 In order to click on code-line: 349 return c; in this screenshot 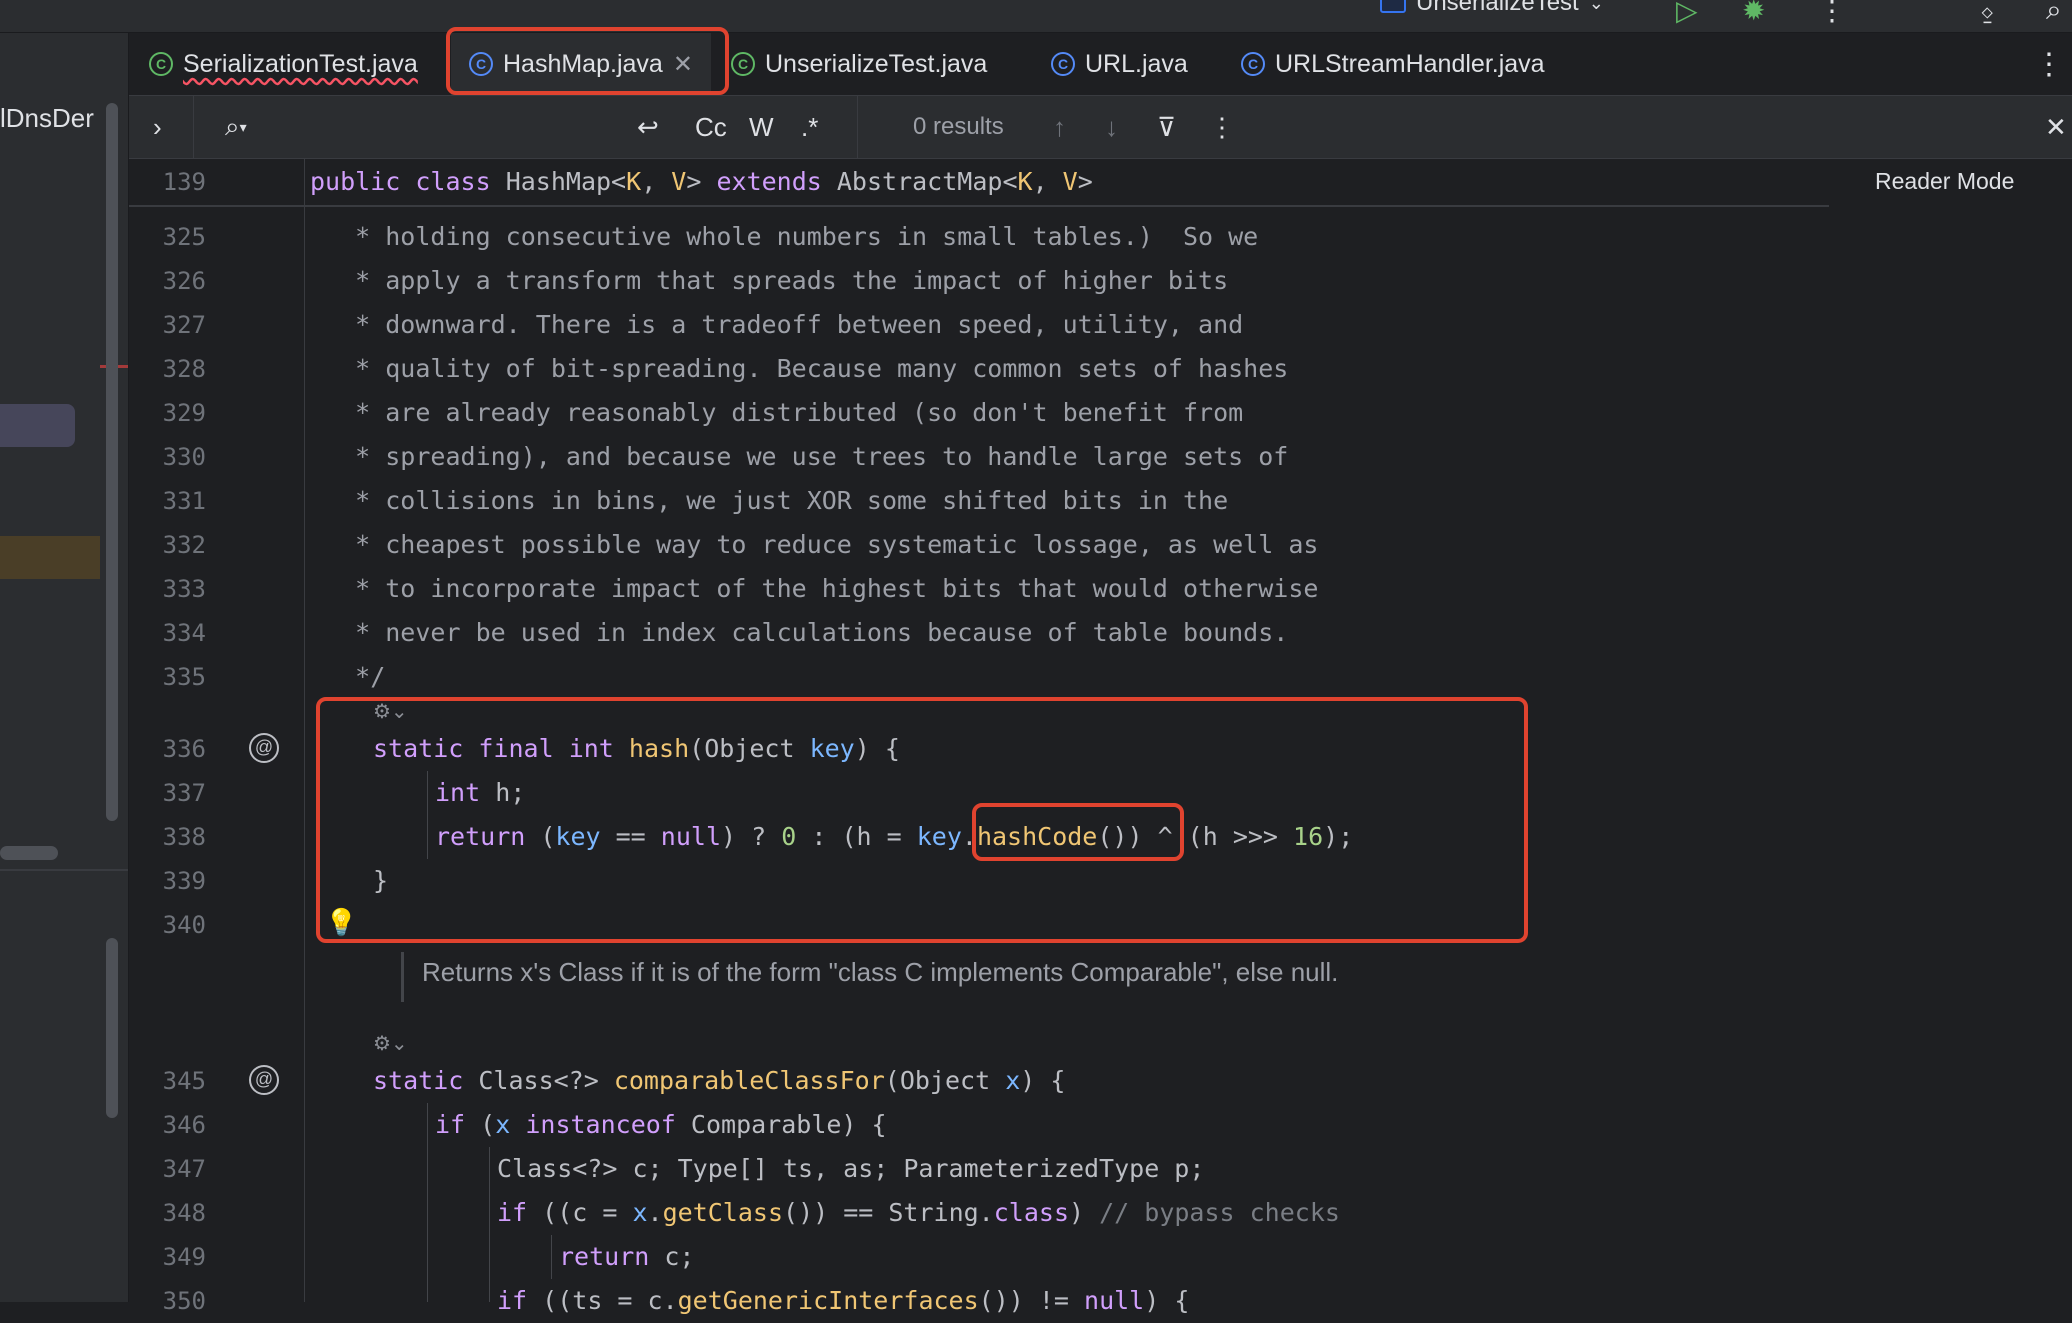, I will do `click(428, 1256)`.